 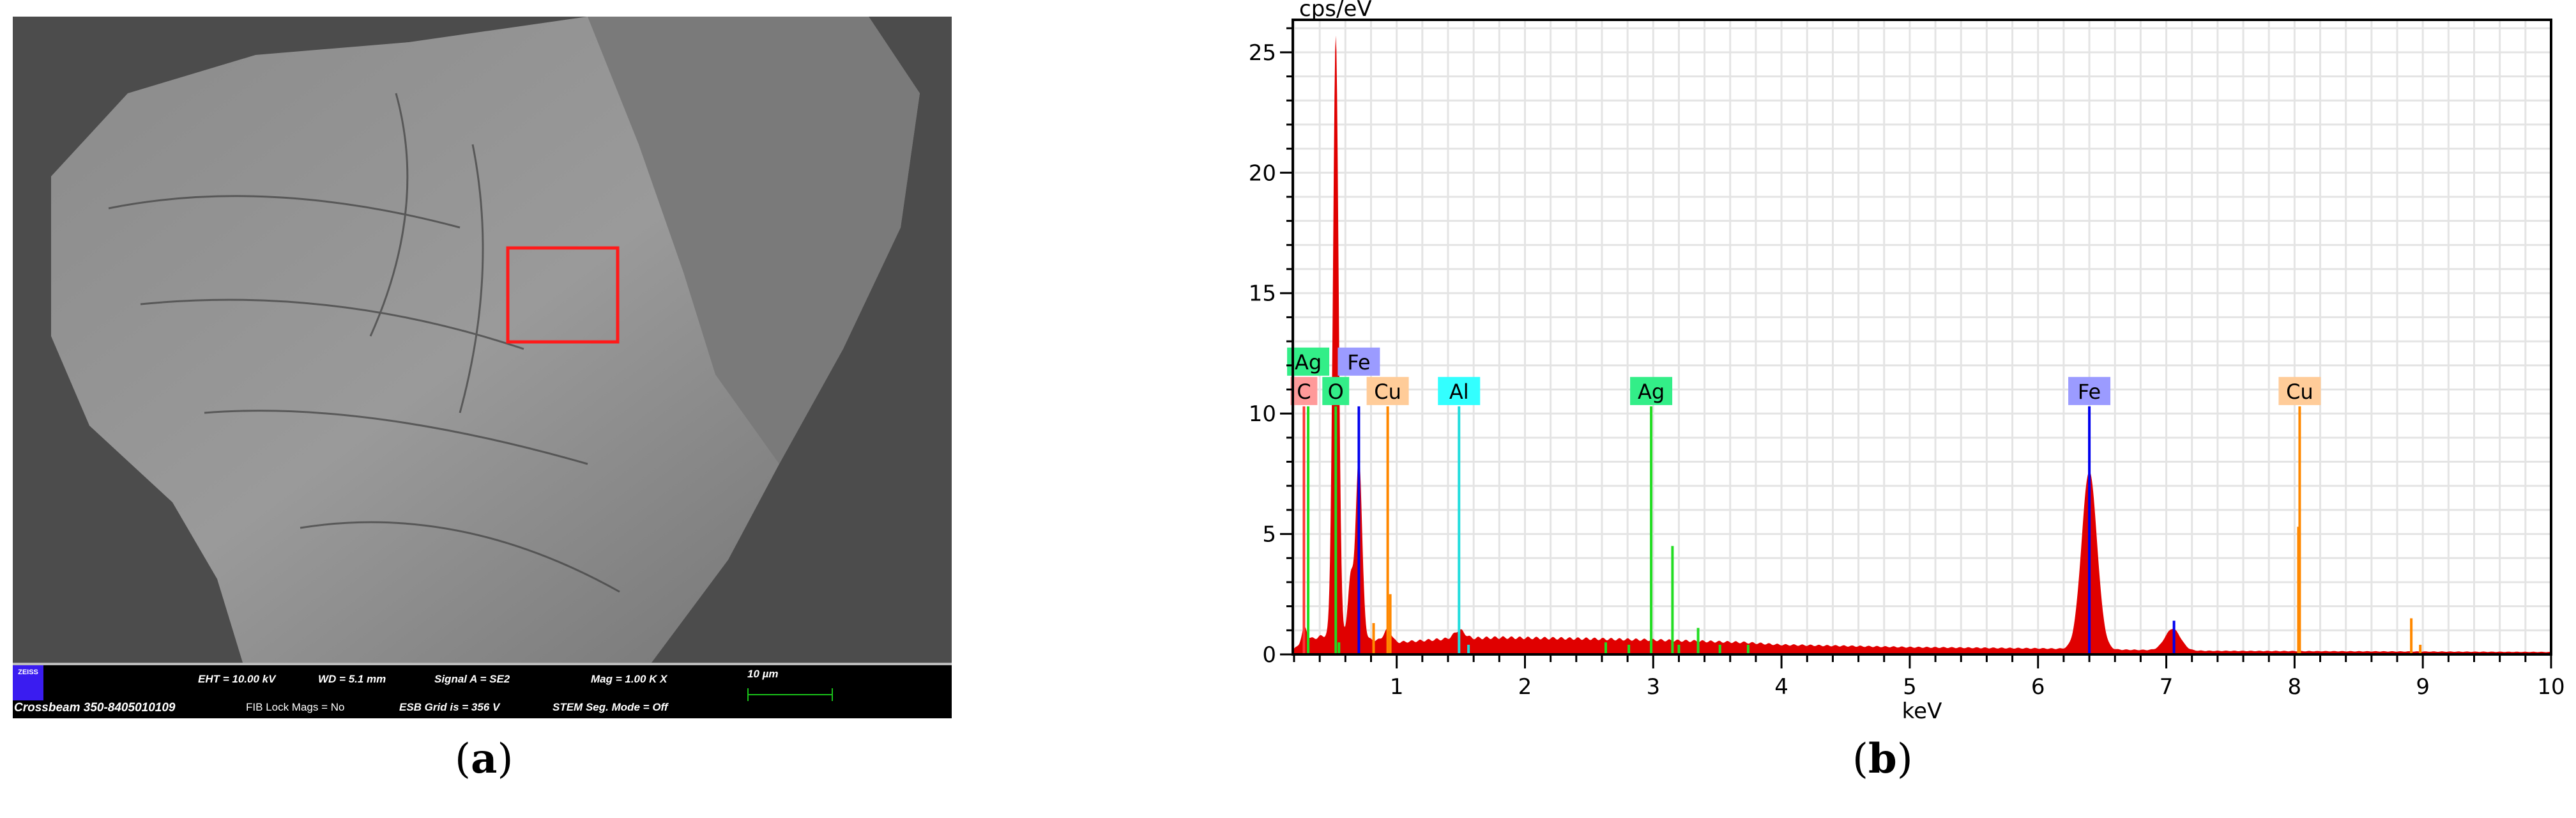 I want to click on y-tick-label: 25, so click(x=1262, y=53).